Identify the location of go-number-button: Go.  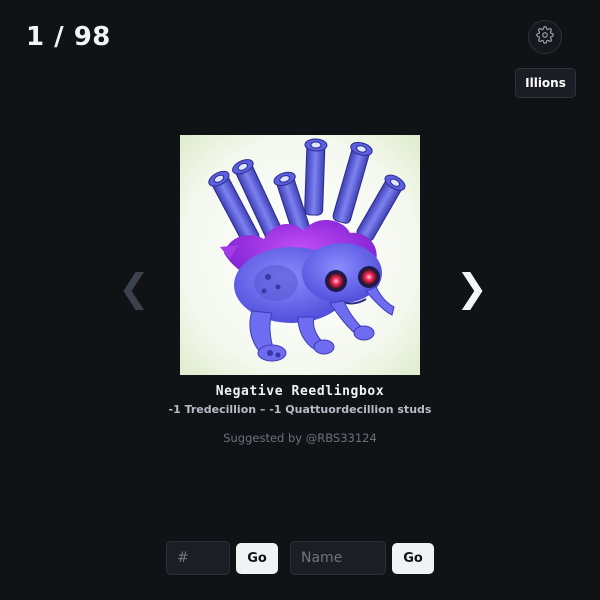
(257, 558).